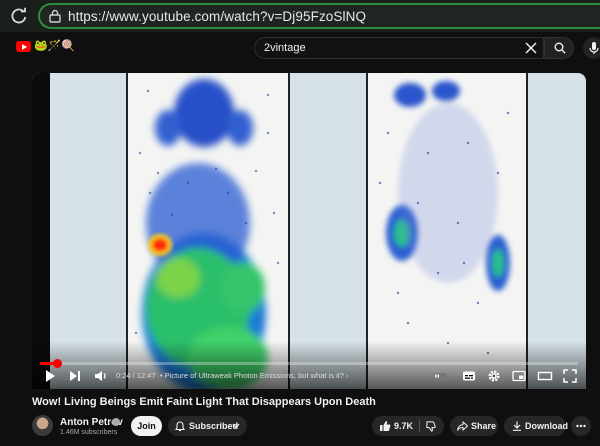  I want to click on chevron-down-icon, so click(236, 426).